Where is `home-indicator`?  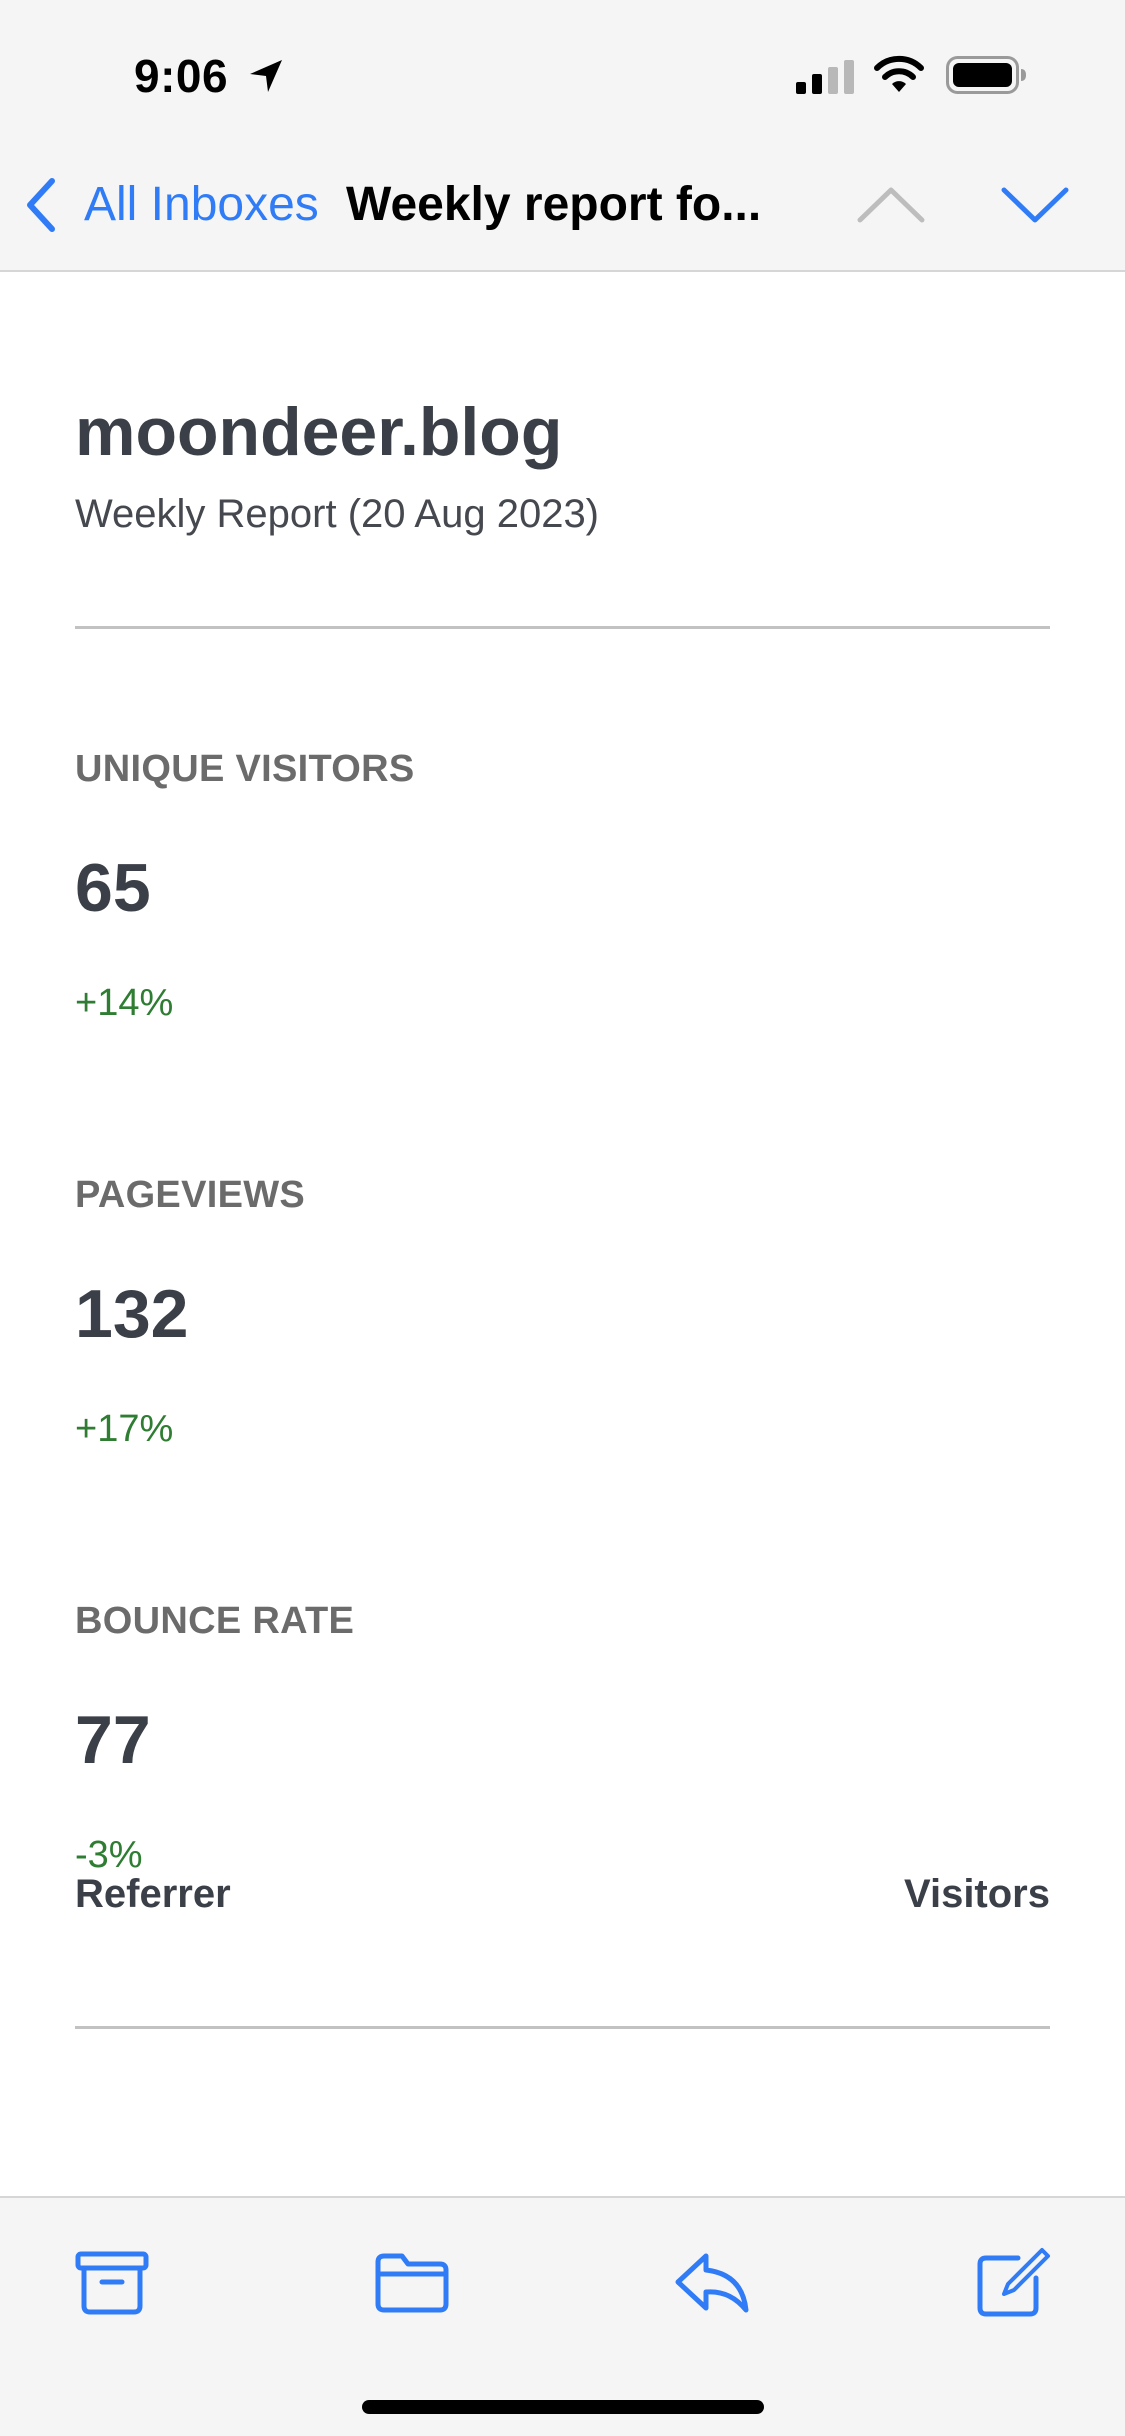
home-indicator is located at coordinates (563, 2407).